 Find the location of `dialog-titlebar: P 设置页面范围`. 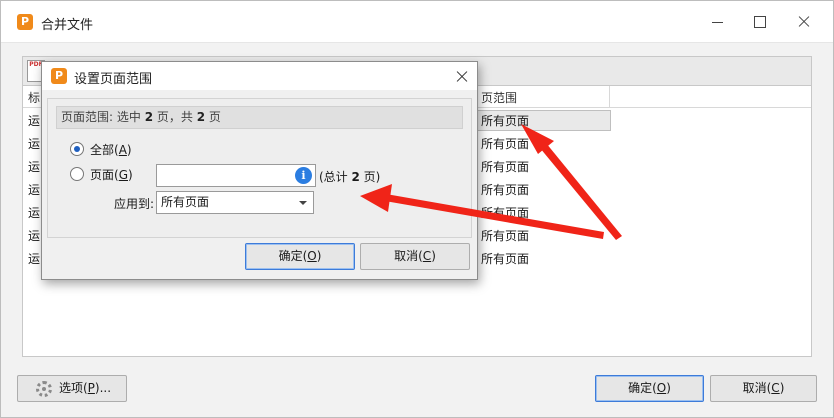

dialog-titlebar: P 设置页面范围 is located at coordinates (259, 76).